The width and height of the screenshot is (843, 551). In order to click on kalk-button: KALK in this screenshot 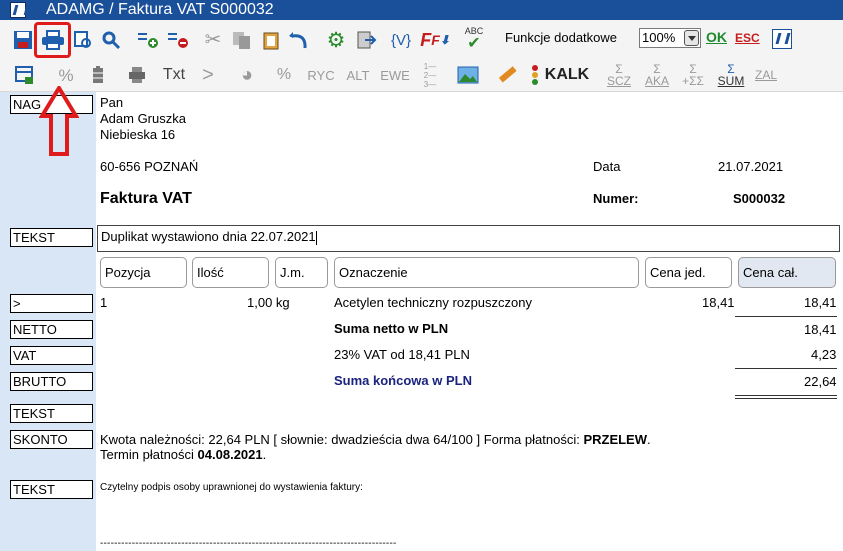, I will do `click(567, 75)`.